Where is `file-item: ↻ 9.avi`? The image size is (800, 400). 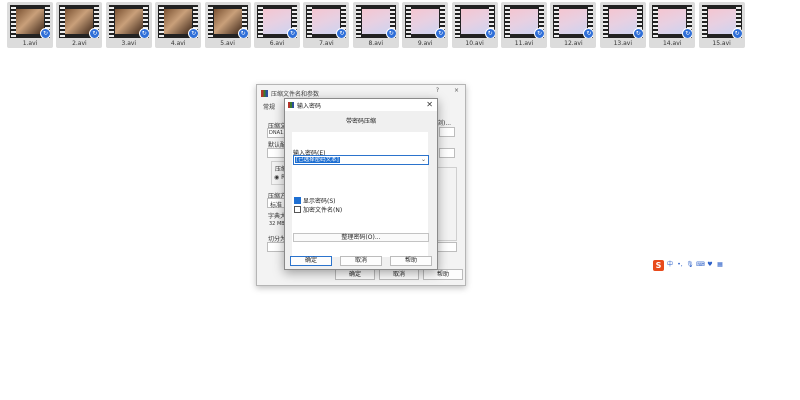
file-item: ↻ 9.avi is located at coordinates (425, 25).